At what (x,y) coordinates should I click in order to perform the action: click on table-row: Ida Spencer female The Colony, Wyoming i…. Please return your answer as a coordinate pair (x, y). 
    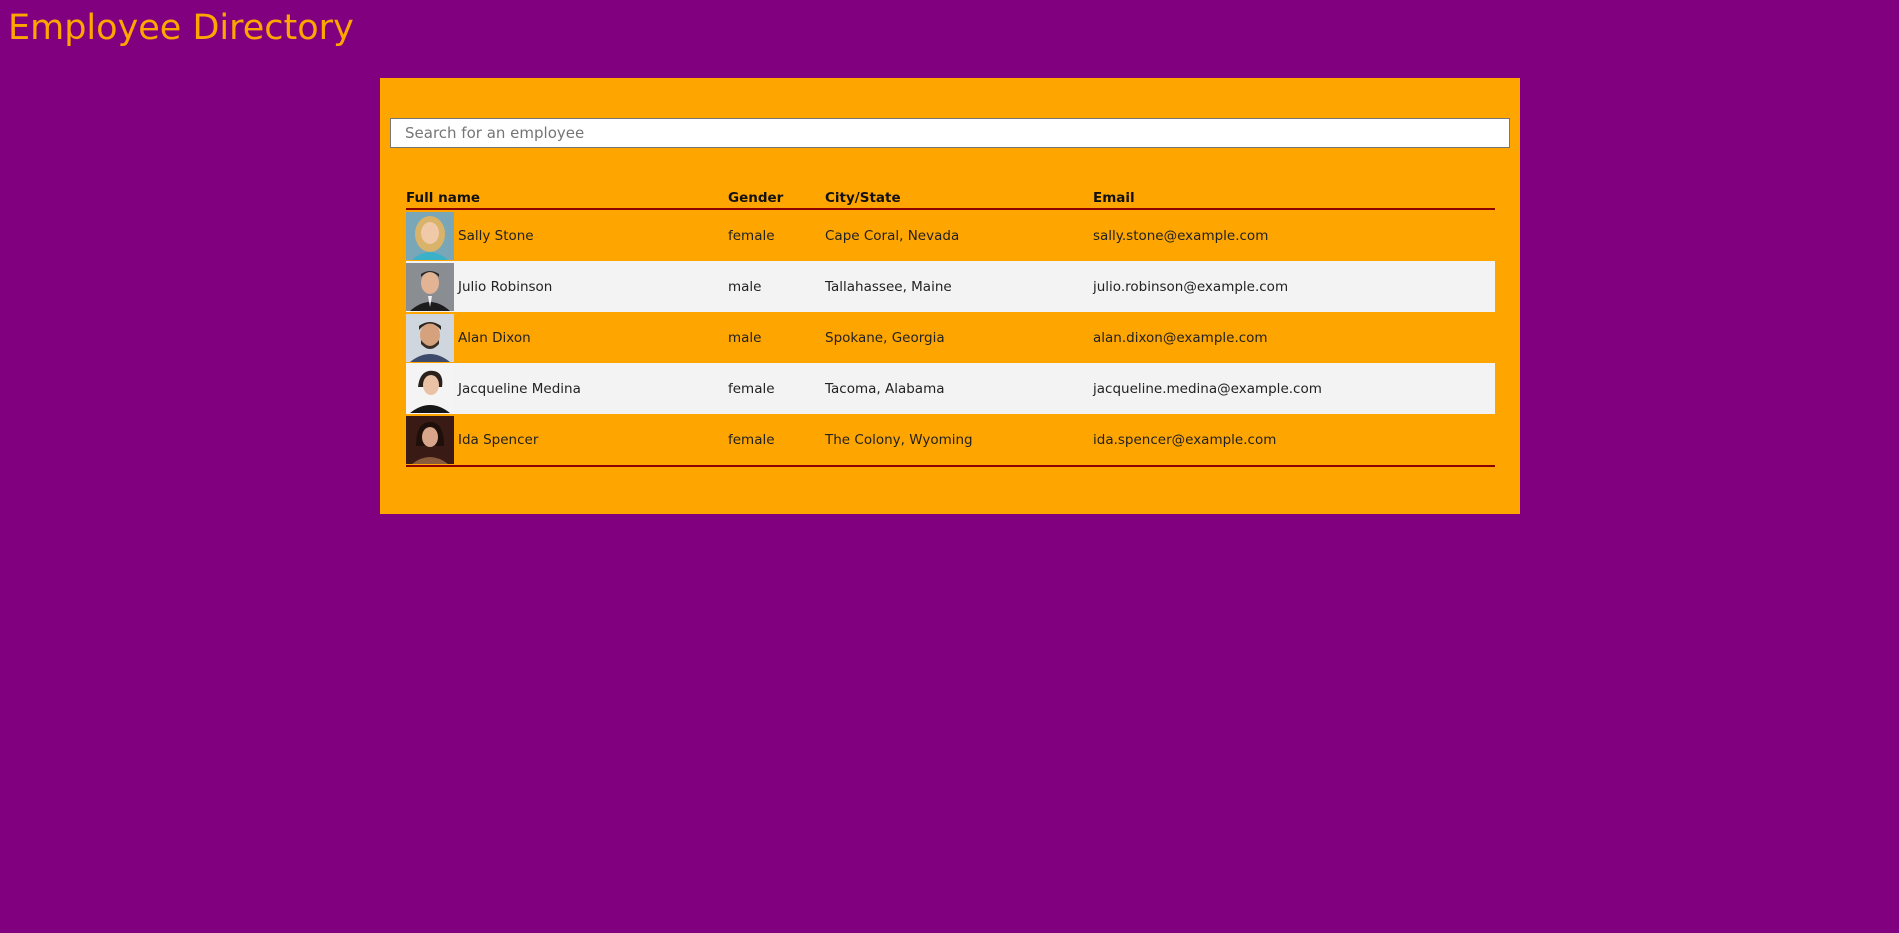
    Looking at the image, I should click on (950, 440).